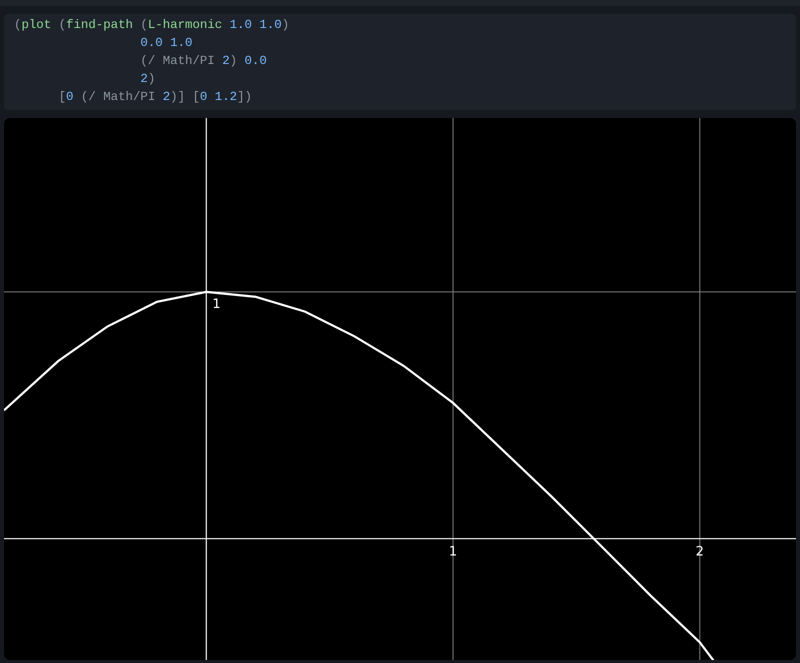  I want to click on code-line: 0.0 1.0, so click(166, 43).